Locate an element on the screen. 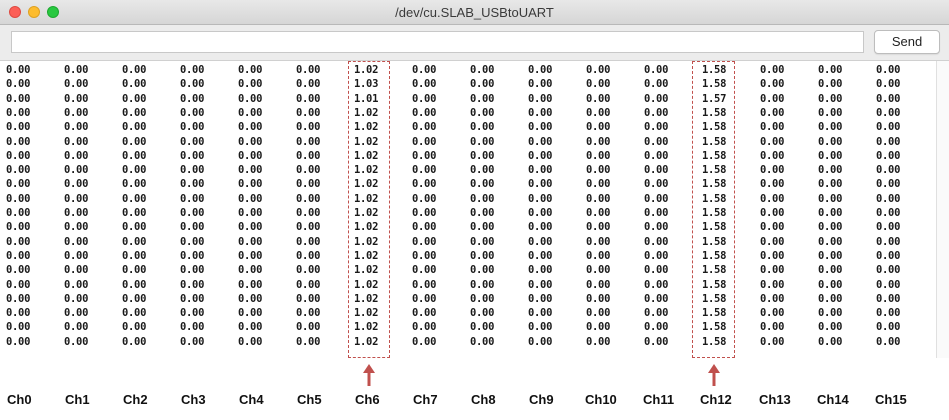  highlight-box-ch6 is located at coordinates (369, 209).